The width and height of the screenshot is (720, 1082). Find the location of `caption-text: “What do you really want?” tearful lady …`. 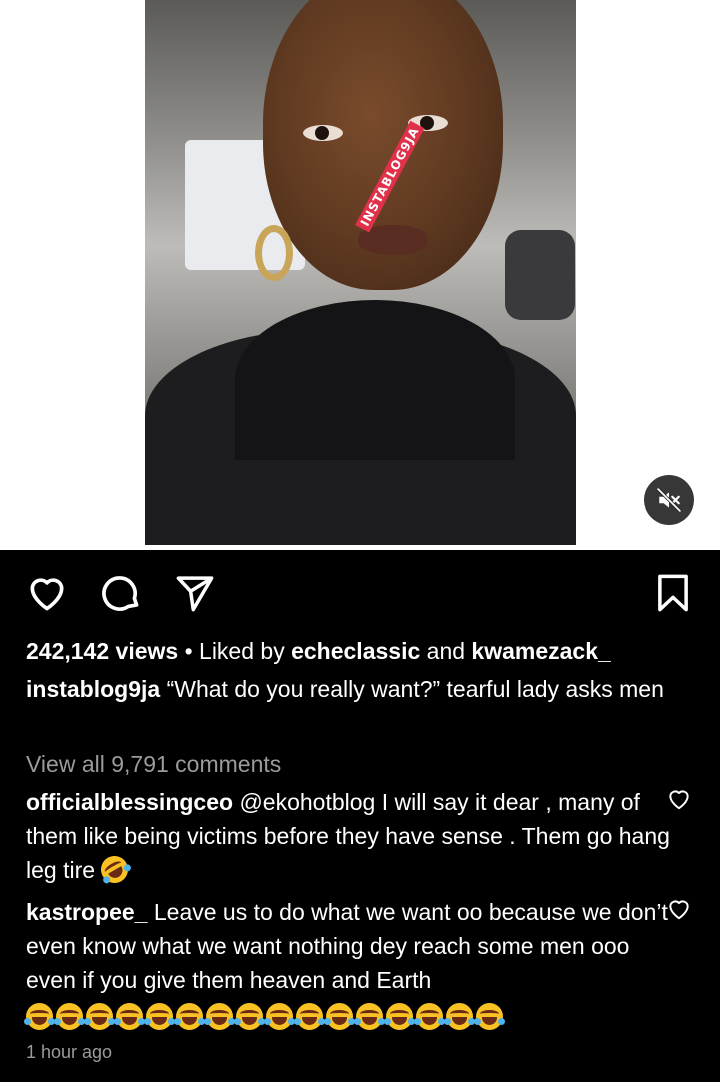

caption-text: “What do you really want?” tearful lady … is located at coordinates (412, 689).